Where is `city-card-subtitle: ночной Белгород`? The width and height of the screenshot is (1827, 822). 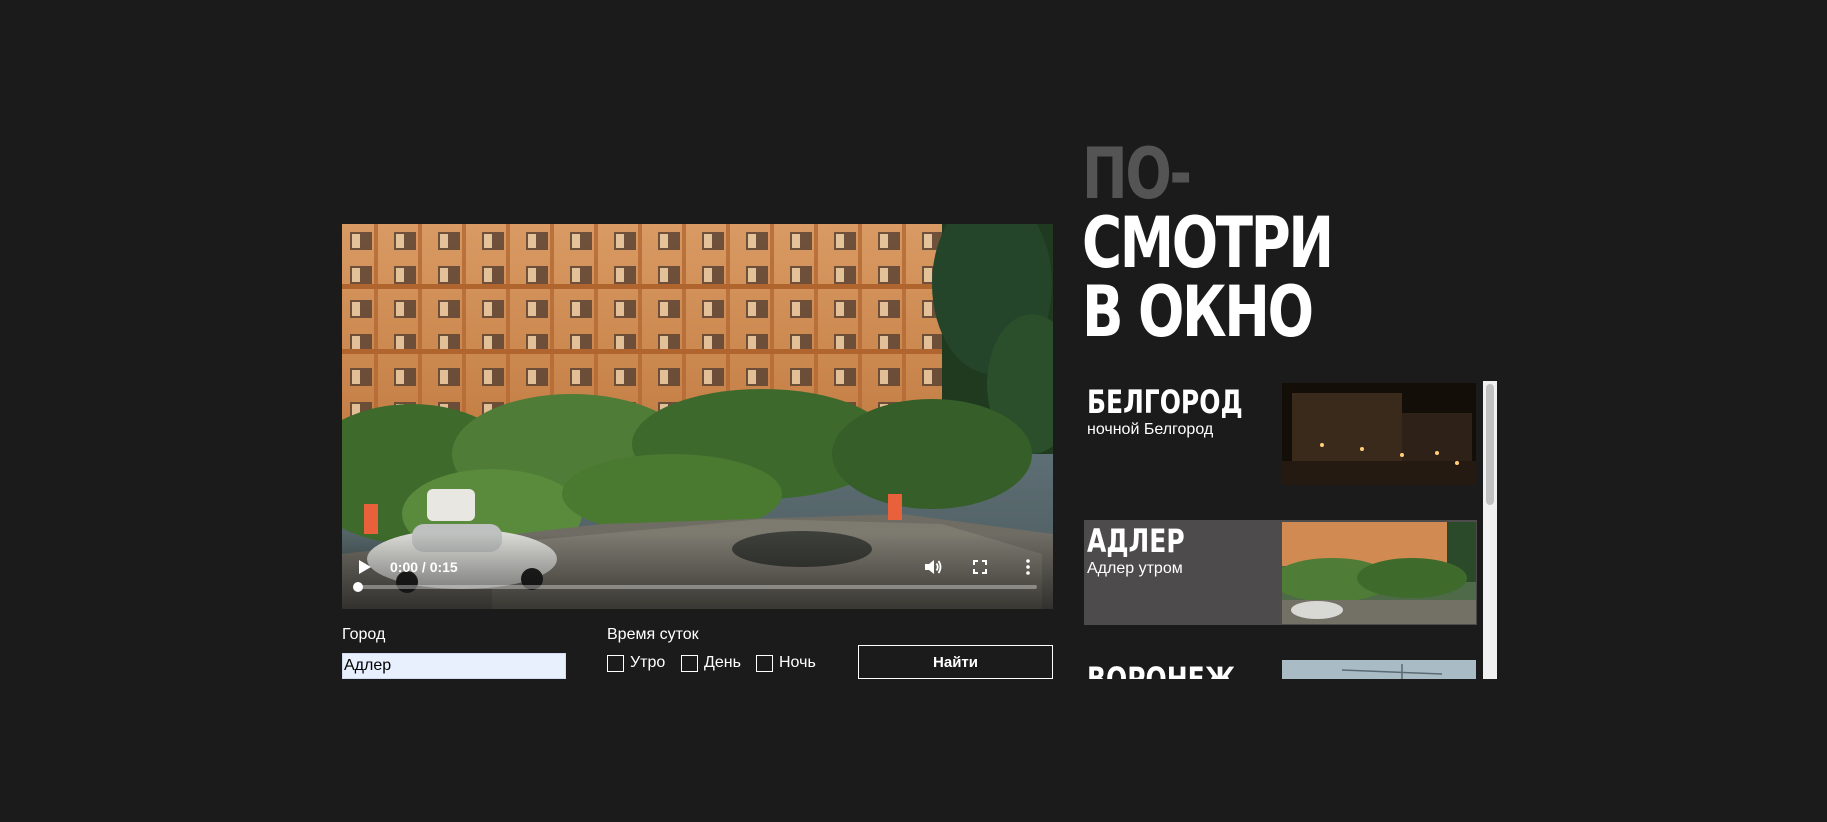 city-card-subtitle: ночной Белгород is located at coordinates (1150, 429).